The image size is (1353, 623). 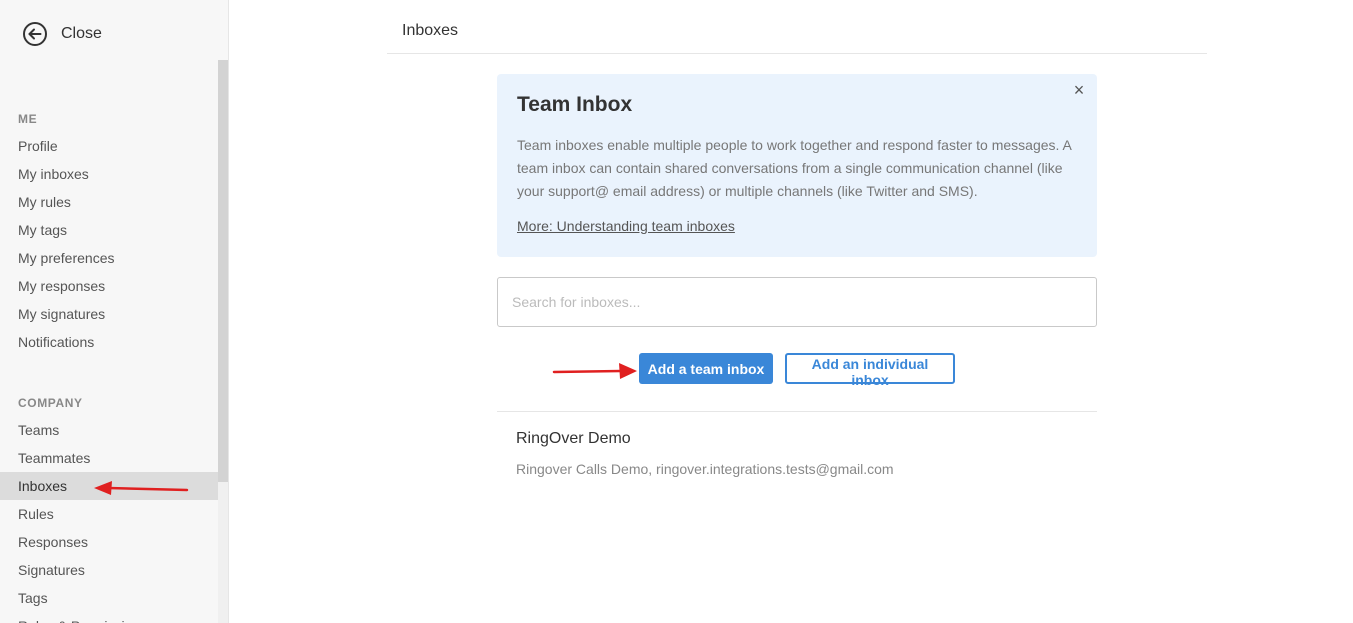 What do you see at coordinates (430, 30) in the screenshot?
I see `page-title: Inboxes` at bounding box center [430, 30].